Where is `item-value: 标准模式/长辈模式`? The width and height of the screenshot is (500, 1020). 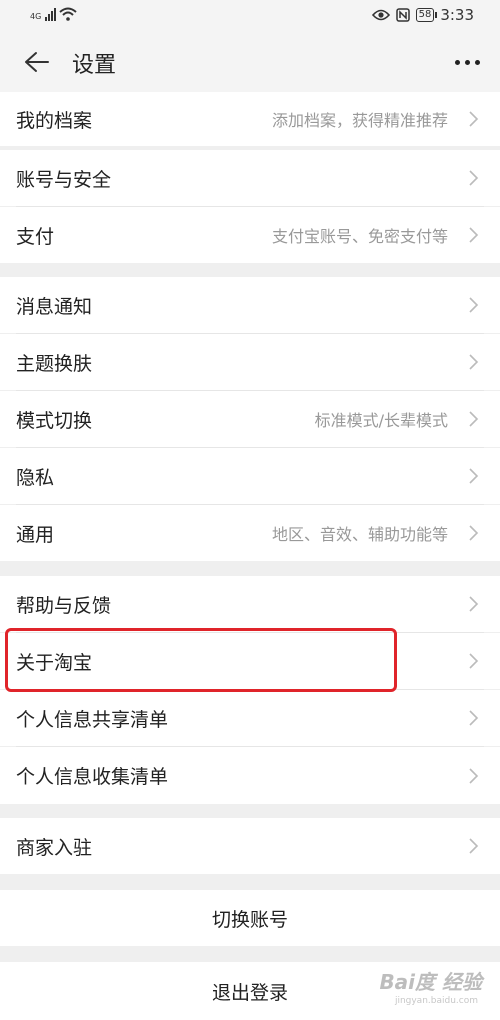
item-value: 标准模式/长辈模式 is located at coordinates (381, 420).